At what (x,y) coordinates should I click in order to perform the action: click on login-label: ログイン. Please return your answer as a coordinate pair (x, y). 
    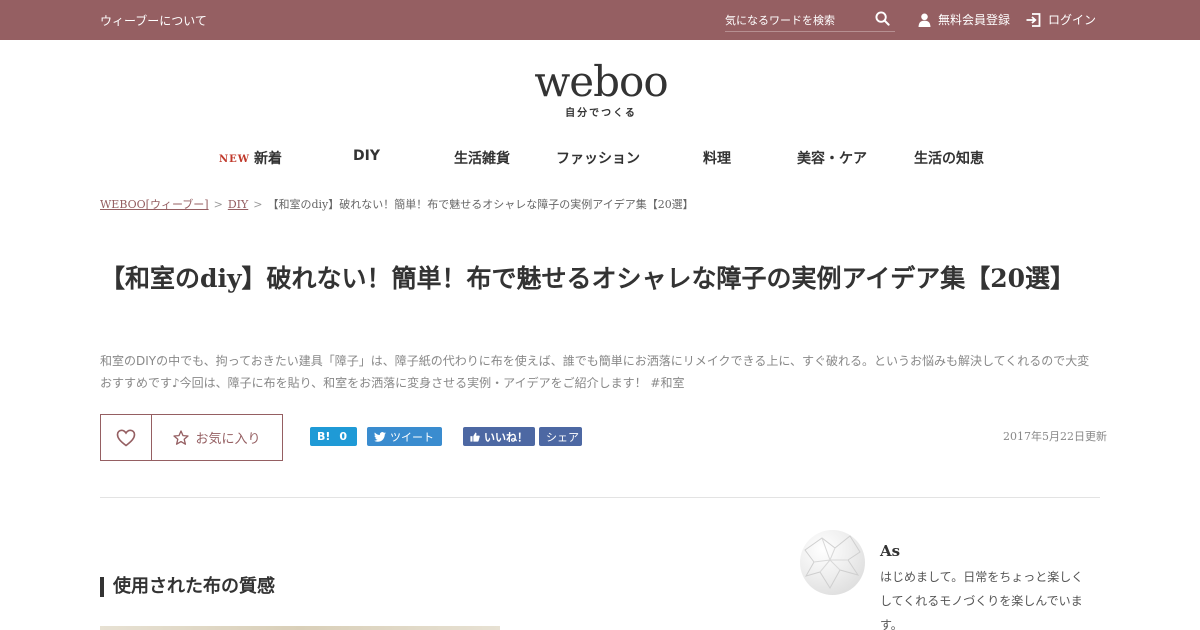
    Looking at the image, I should click on (1072, 20).